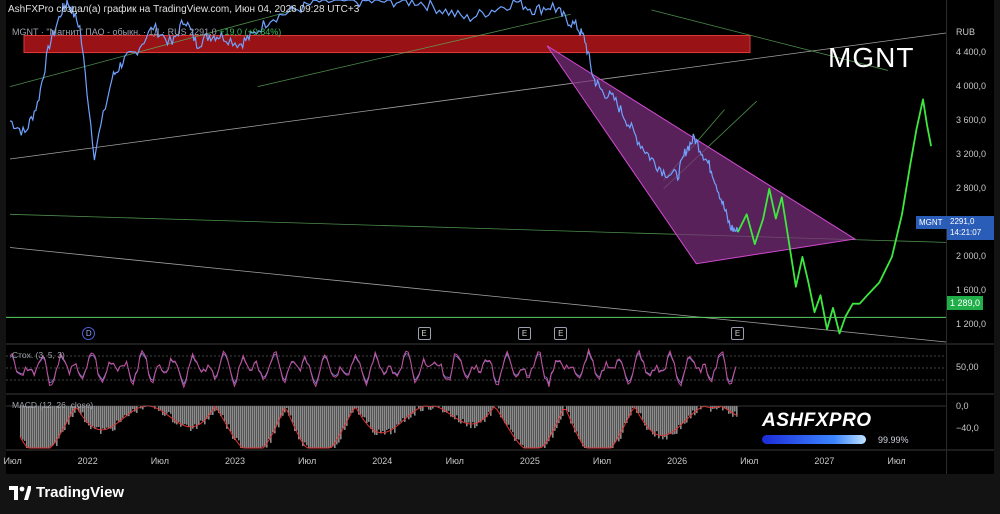  I want to click on x-tick-label: 2022, so click(87, 461).